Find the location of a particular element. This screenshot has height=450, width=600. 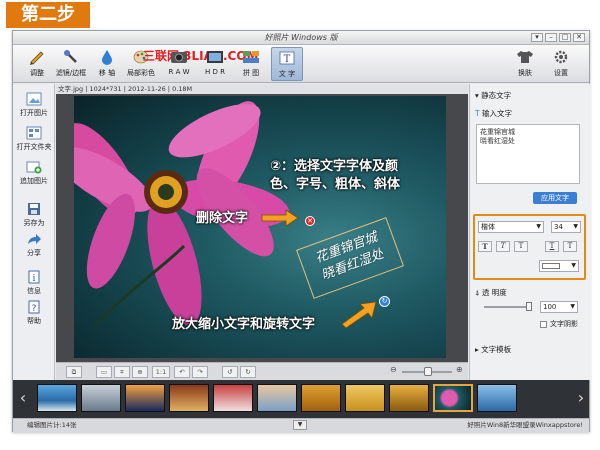

sidebar-share: 分享 is located at coordinates (34, 245).